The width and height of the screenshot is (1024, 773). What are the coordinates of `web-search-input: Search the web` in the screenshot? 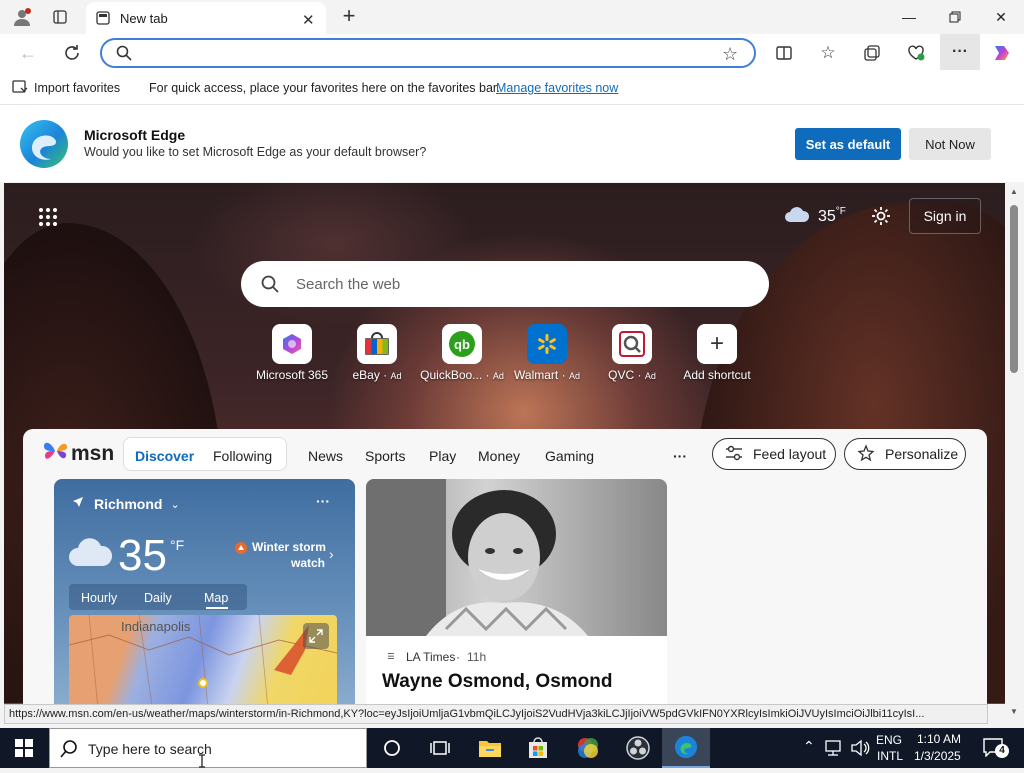 It's located at (348, 284).